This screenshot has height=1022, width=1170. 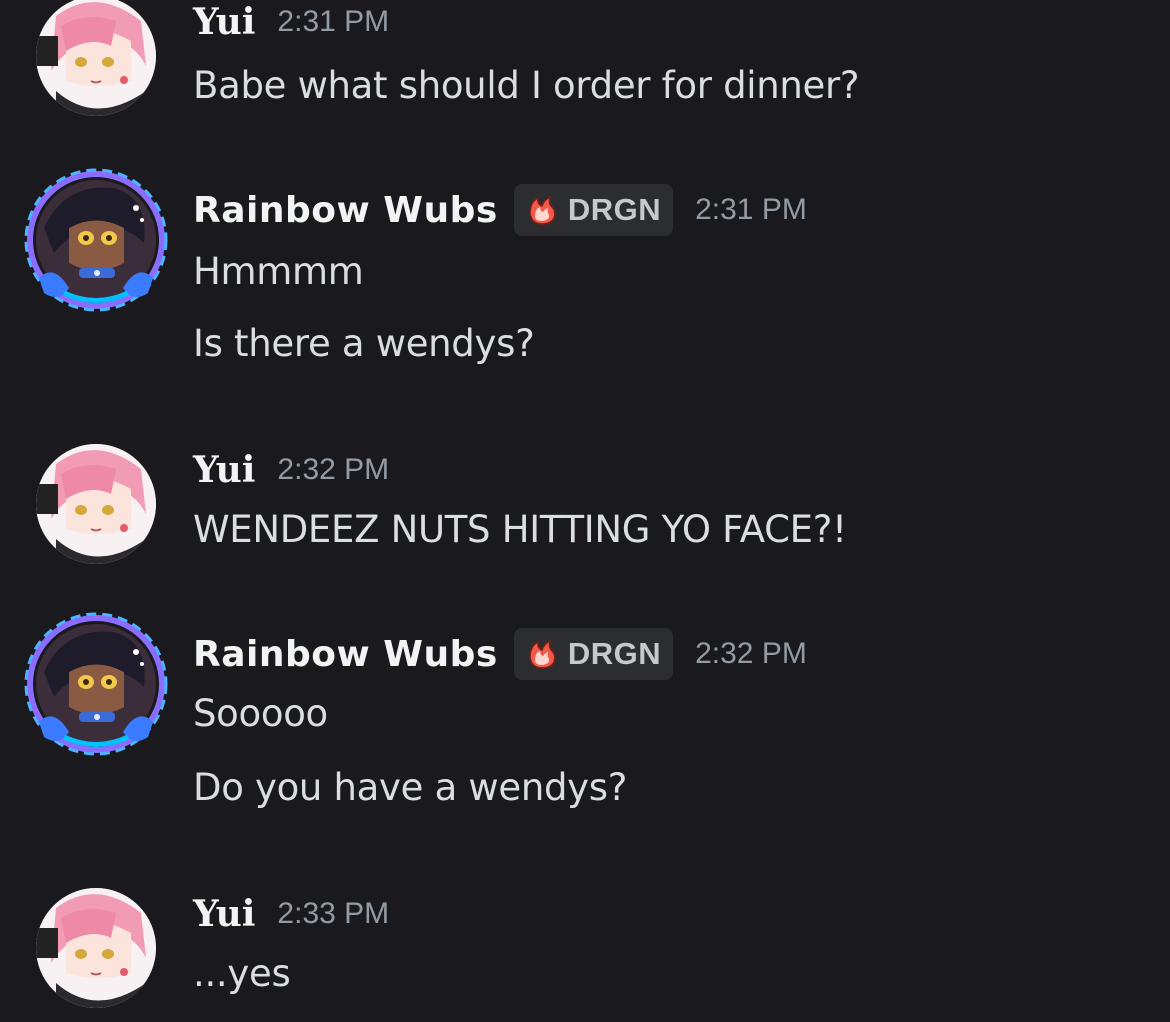 I want to click on message-header: Yui 2:31 PM, so click(x=291, y=26).